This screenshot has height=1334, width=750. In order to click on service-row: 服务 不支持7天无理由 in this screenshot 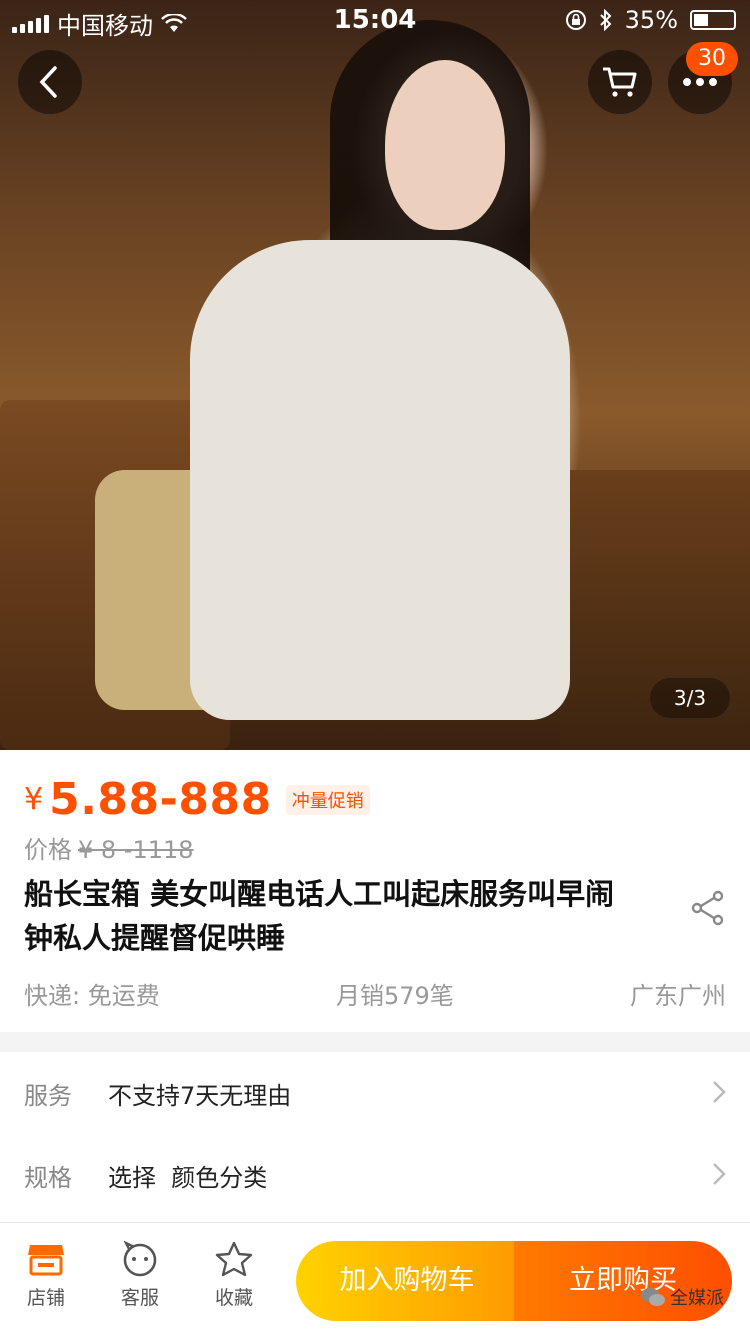, I will do `click(375, 1093)`.